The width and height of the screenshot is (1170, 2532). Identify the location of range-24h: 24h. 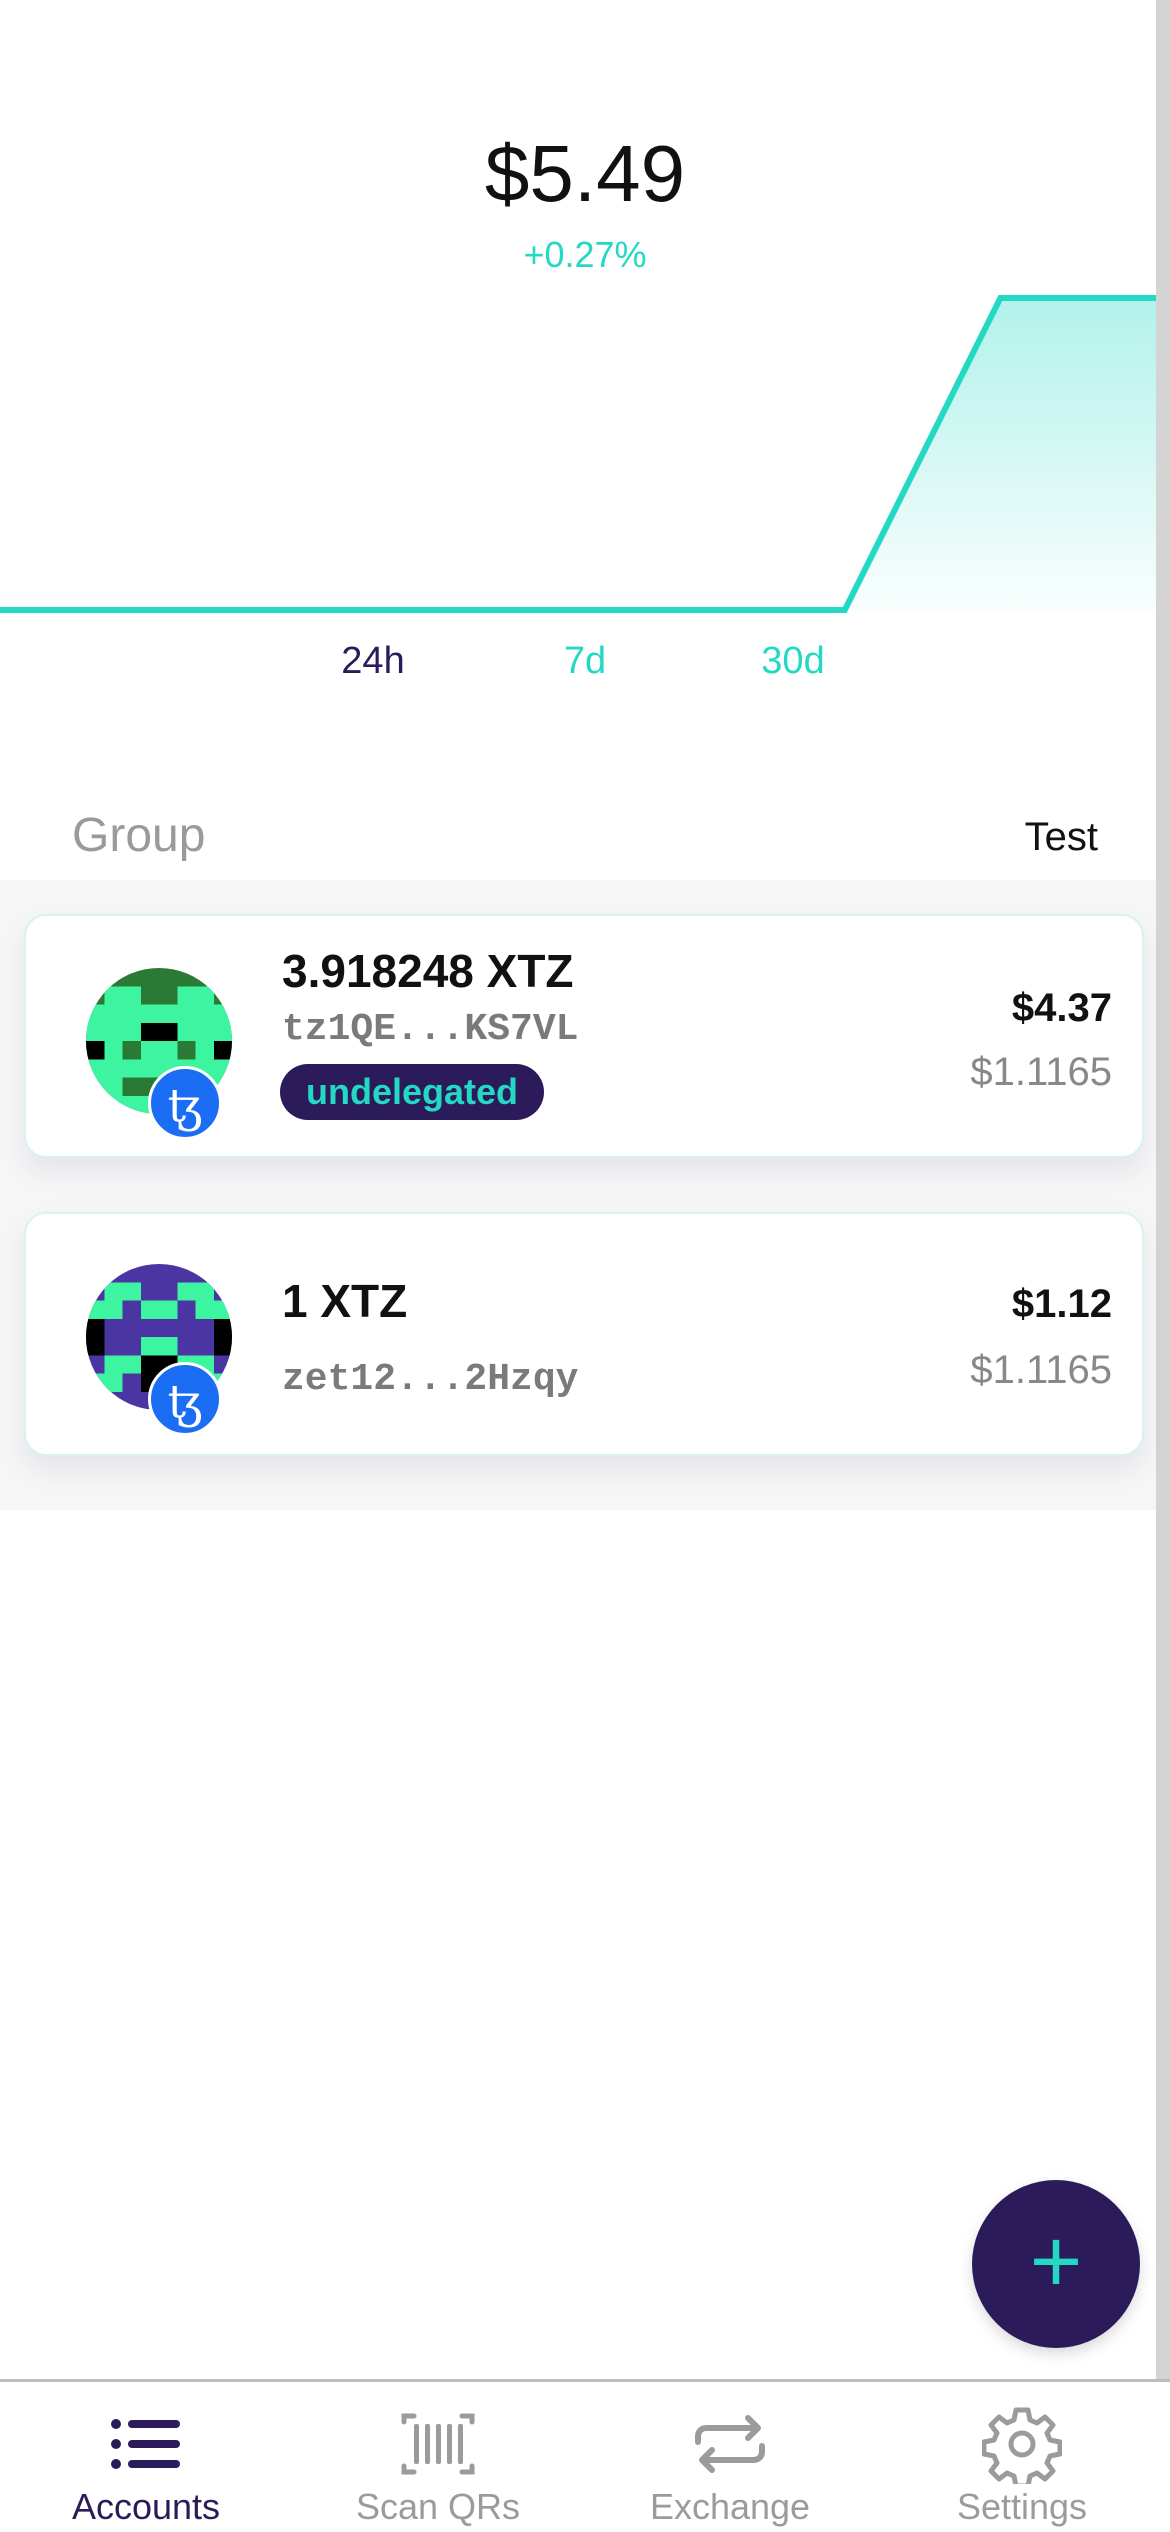
(372, 661).